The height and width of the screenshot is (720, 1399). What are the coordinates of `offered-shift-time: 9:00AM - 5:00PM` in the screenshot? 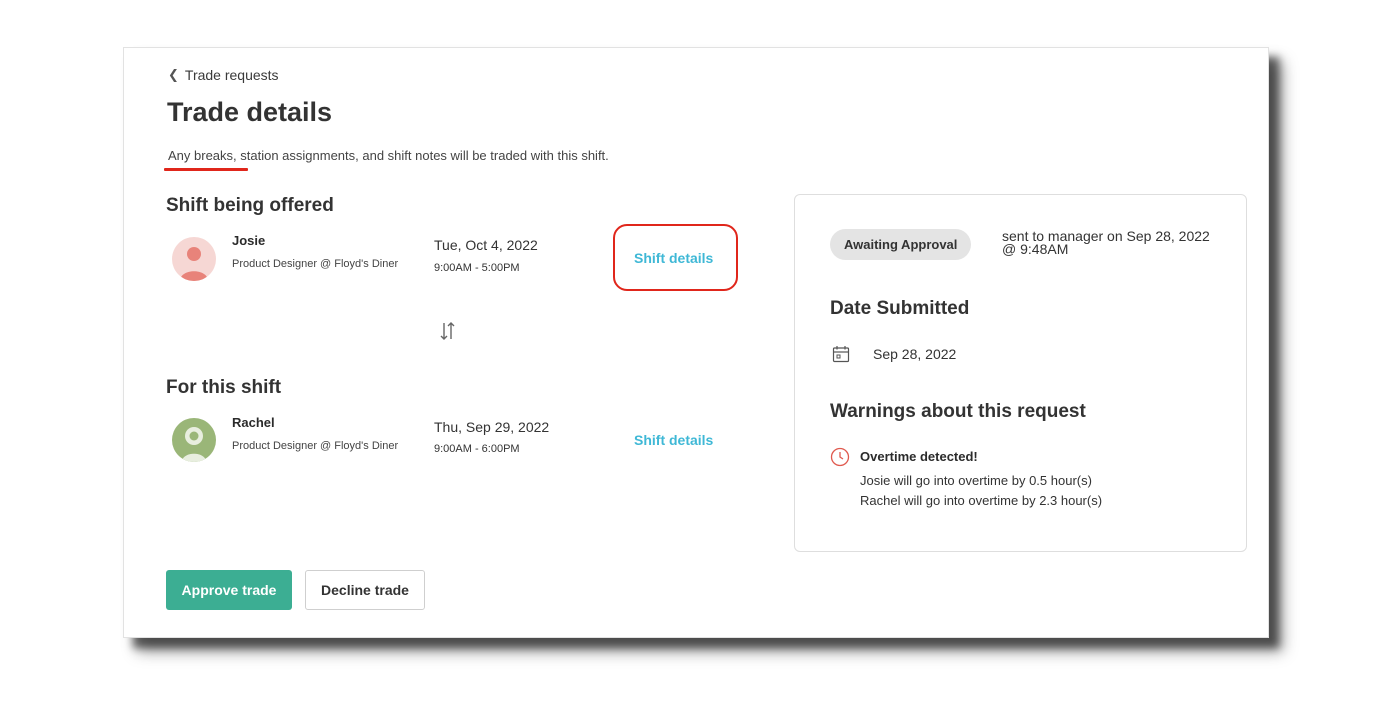 It's located at (477, 268).